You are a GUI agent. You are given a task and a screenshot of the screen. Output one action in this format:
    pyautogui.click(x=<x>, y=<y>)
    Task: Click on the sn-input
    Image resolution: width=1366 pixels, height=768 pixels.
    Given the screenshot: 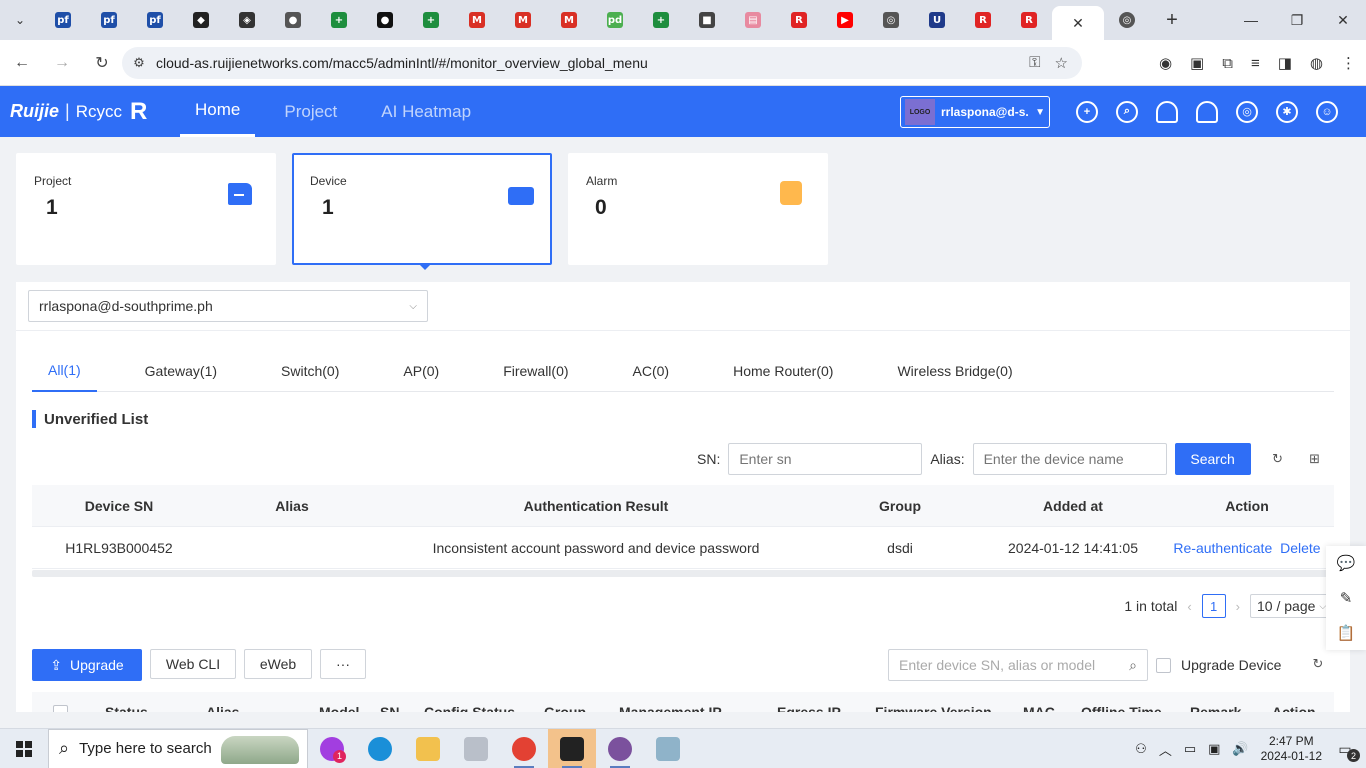 What is the action you would take?
    pyautogui.click(x=825, y=459)
    